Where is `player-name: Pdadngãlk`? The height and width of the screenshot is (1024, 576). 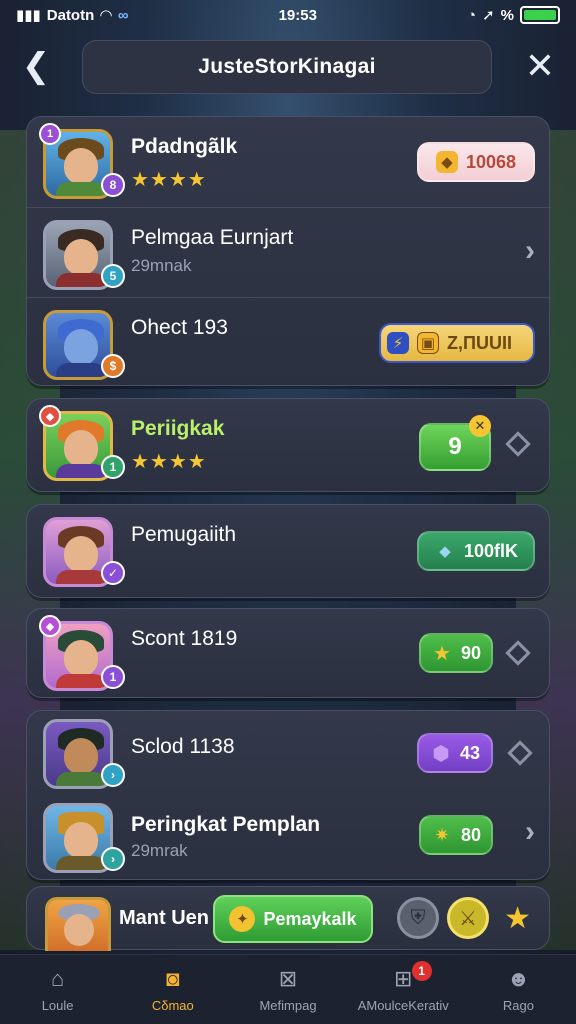 player-name: Pdadngãlk is located at coordinates (184, 146).